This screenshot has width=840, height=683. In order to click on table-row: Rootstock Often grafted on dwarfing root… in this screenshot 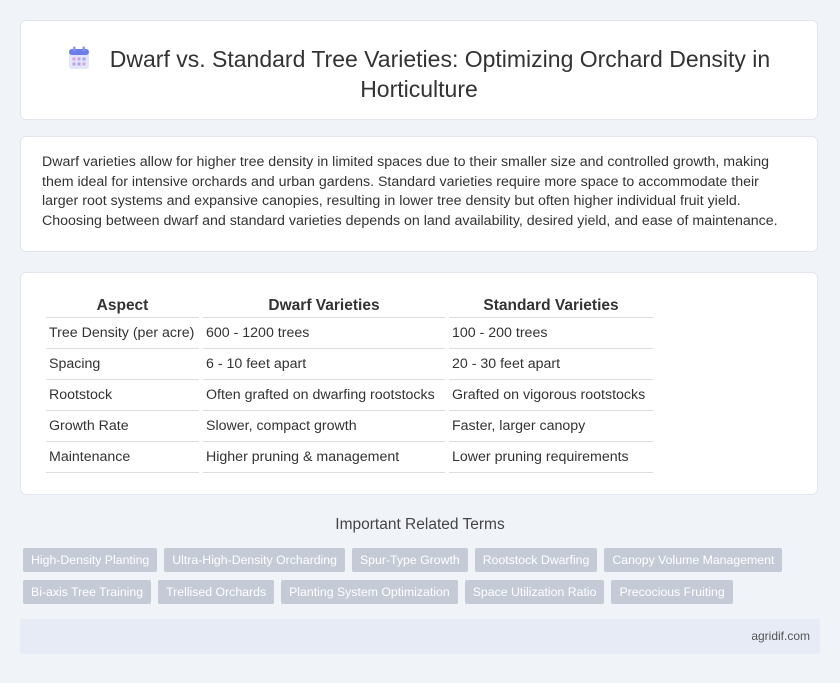, I will do `click(349, 395)`.